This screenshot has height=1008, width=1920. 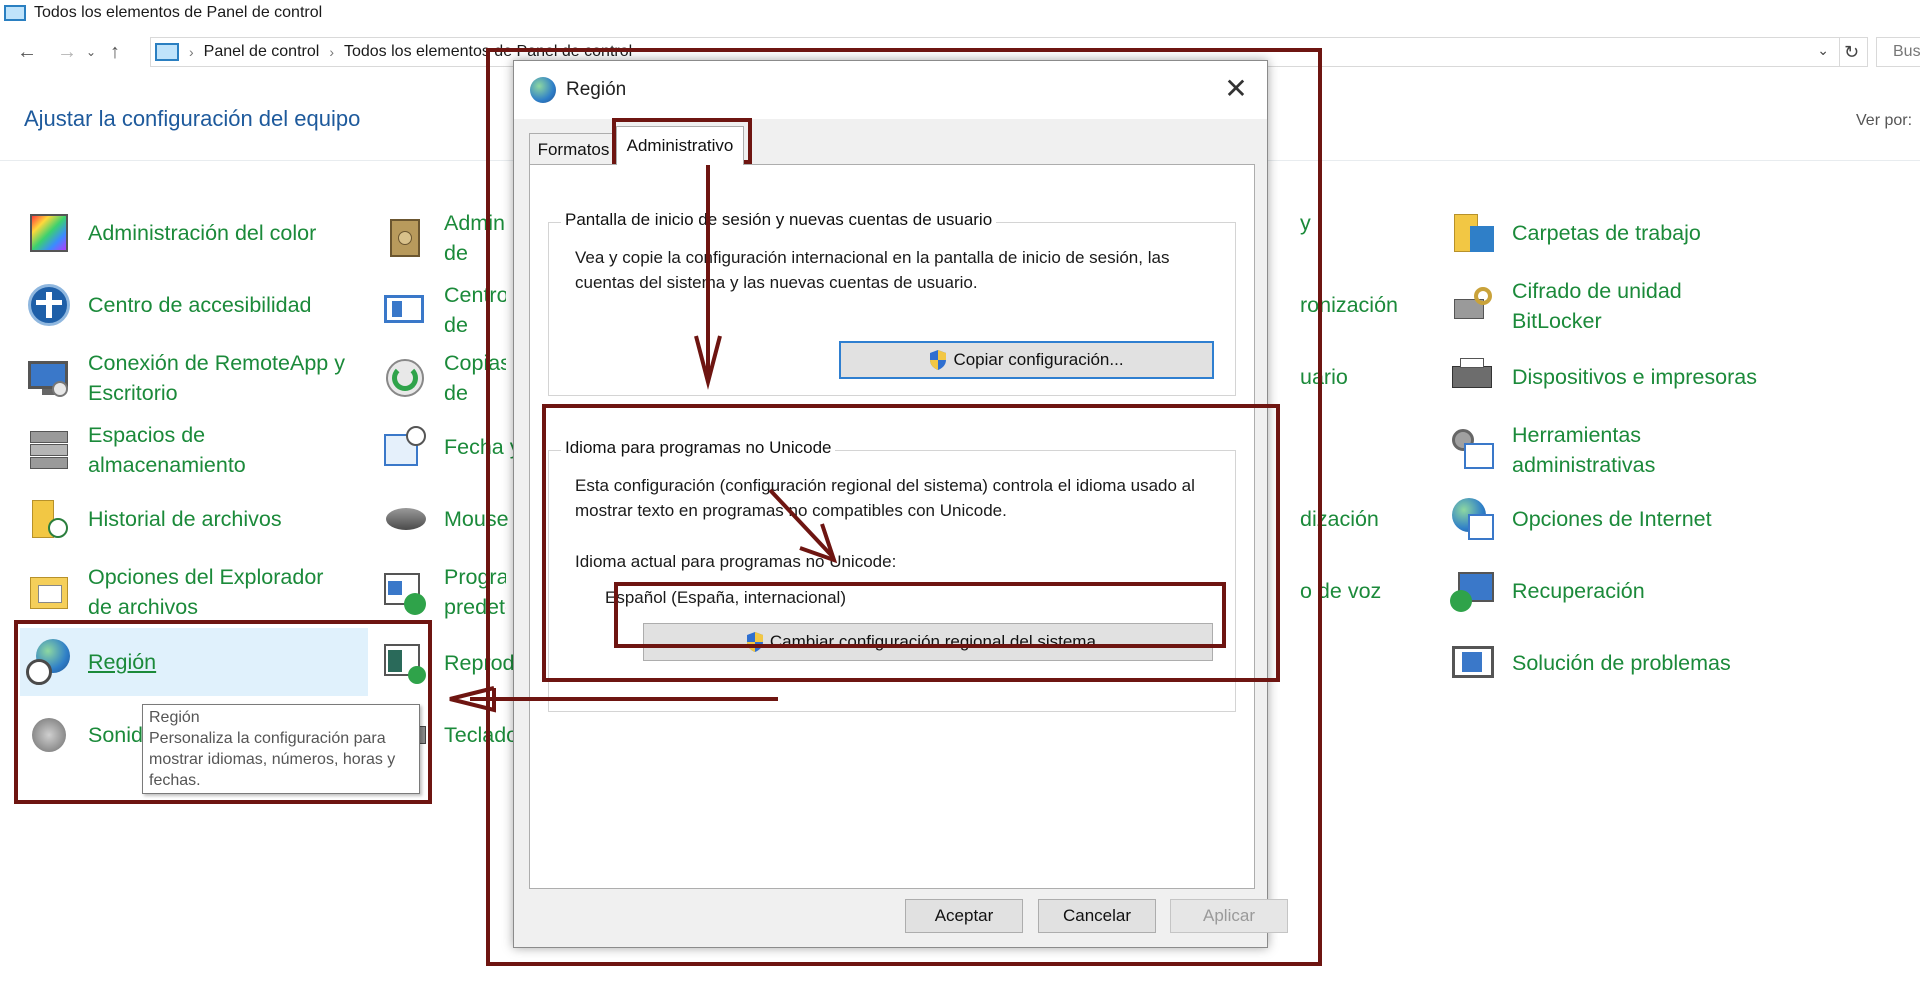 I want to click on page-title: Ajustar la configuración del equipo, so click(x=192, y=118).